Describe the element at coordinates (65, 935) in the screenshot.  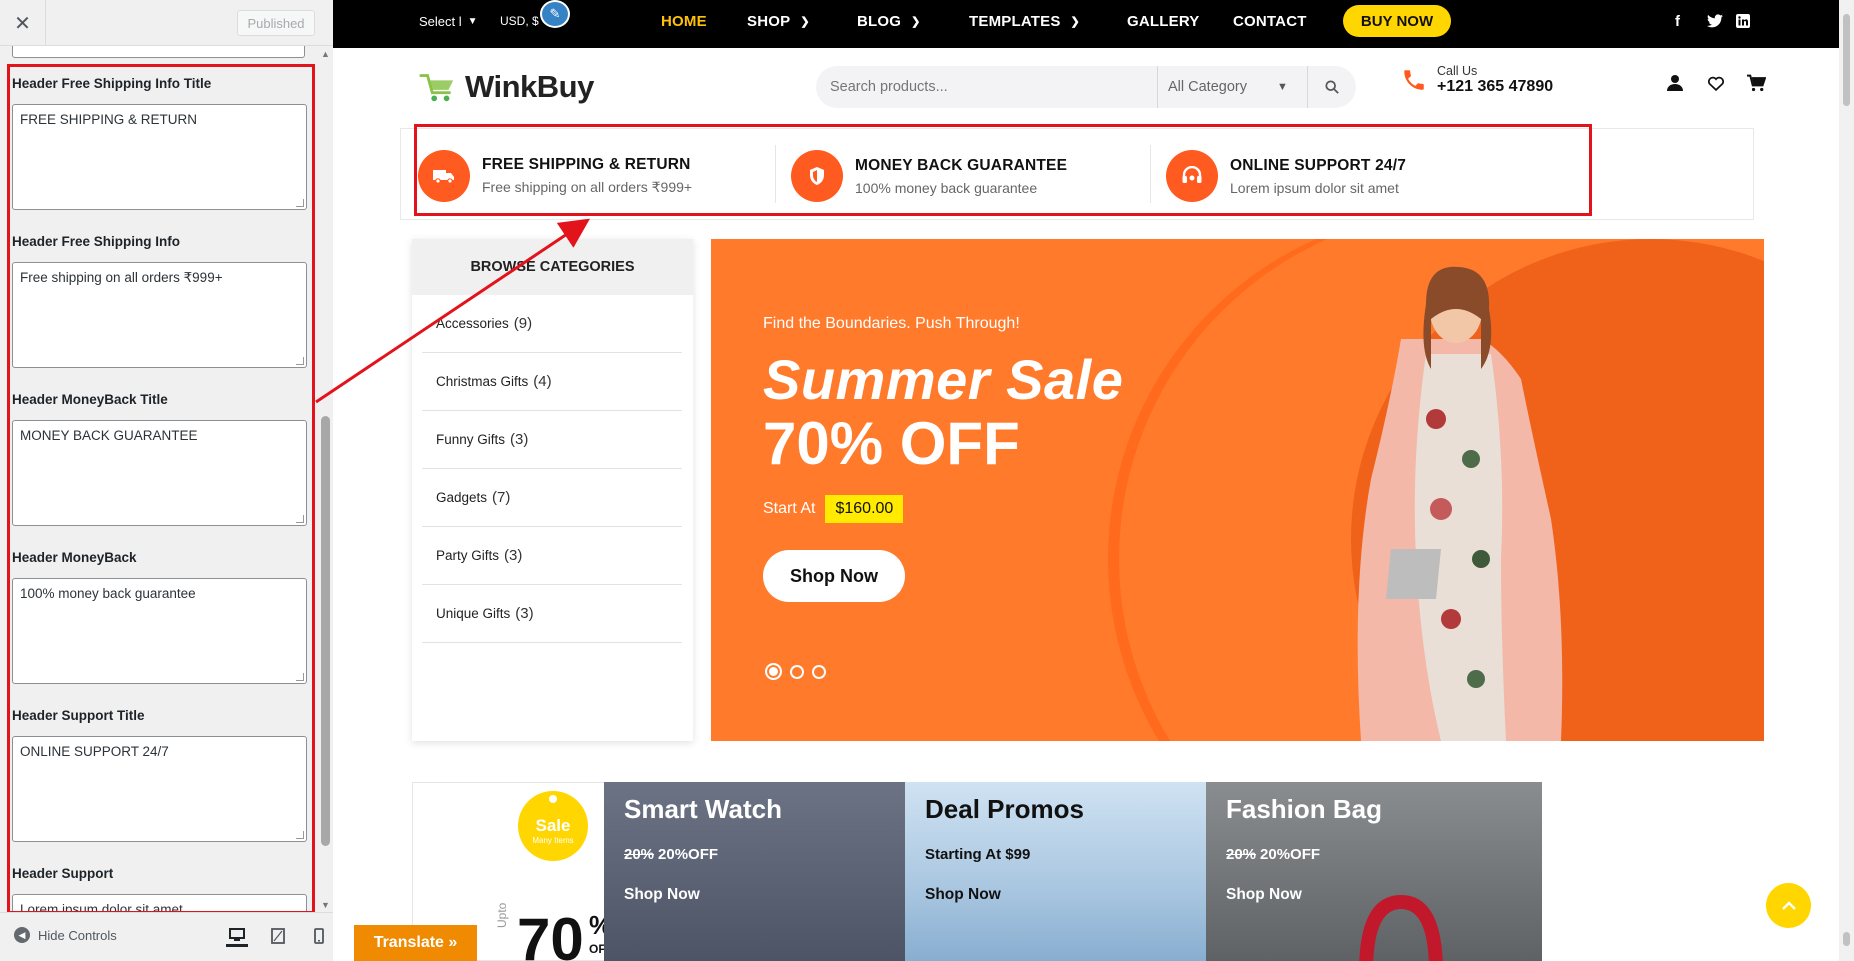
I see `hide-controls-button: ◀ Hide Controls` at that location.